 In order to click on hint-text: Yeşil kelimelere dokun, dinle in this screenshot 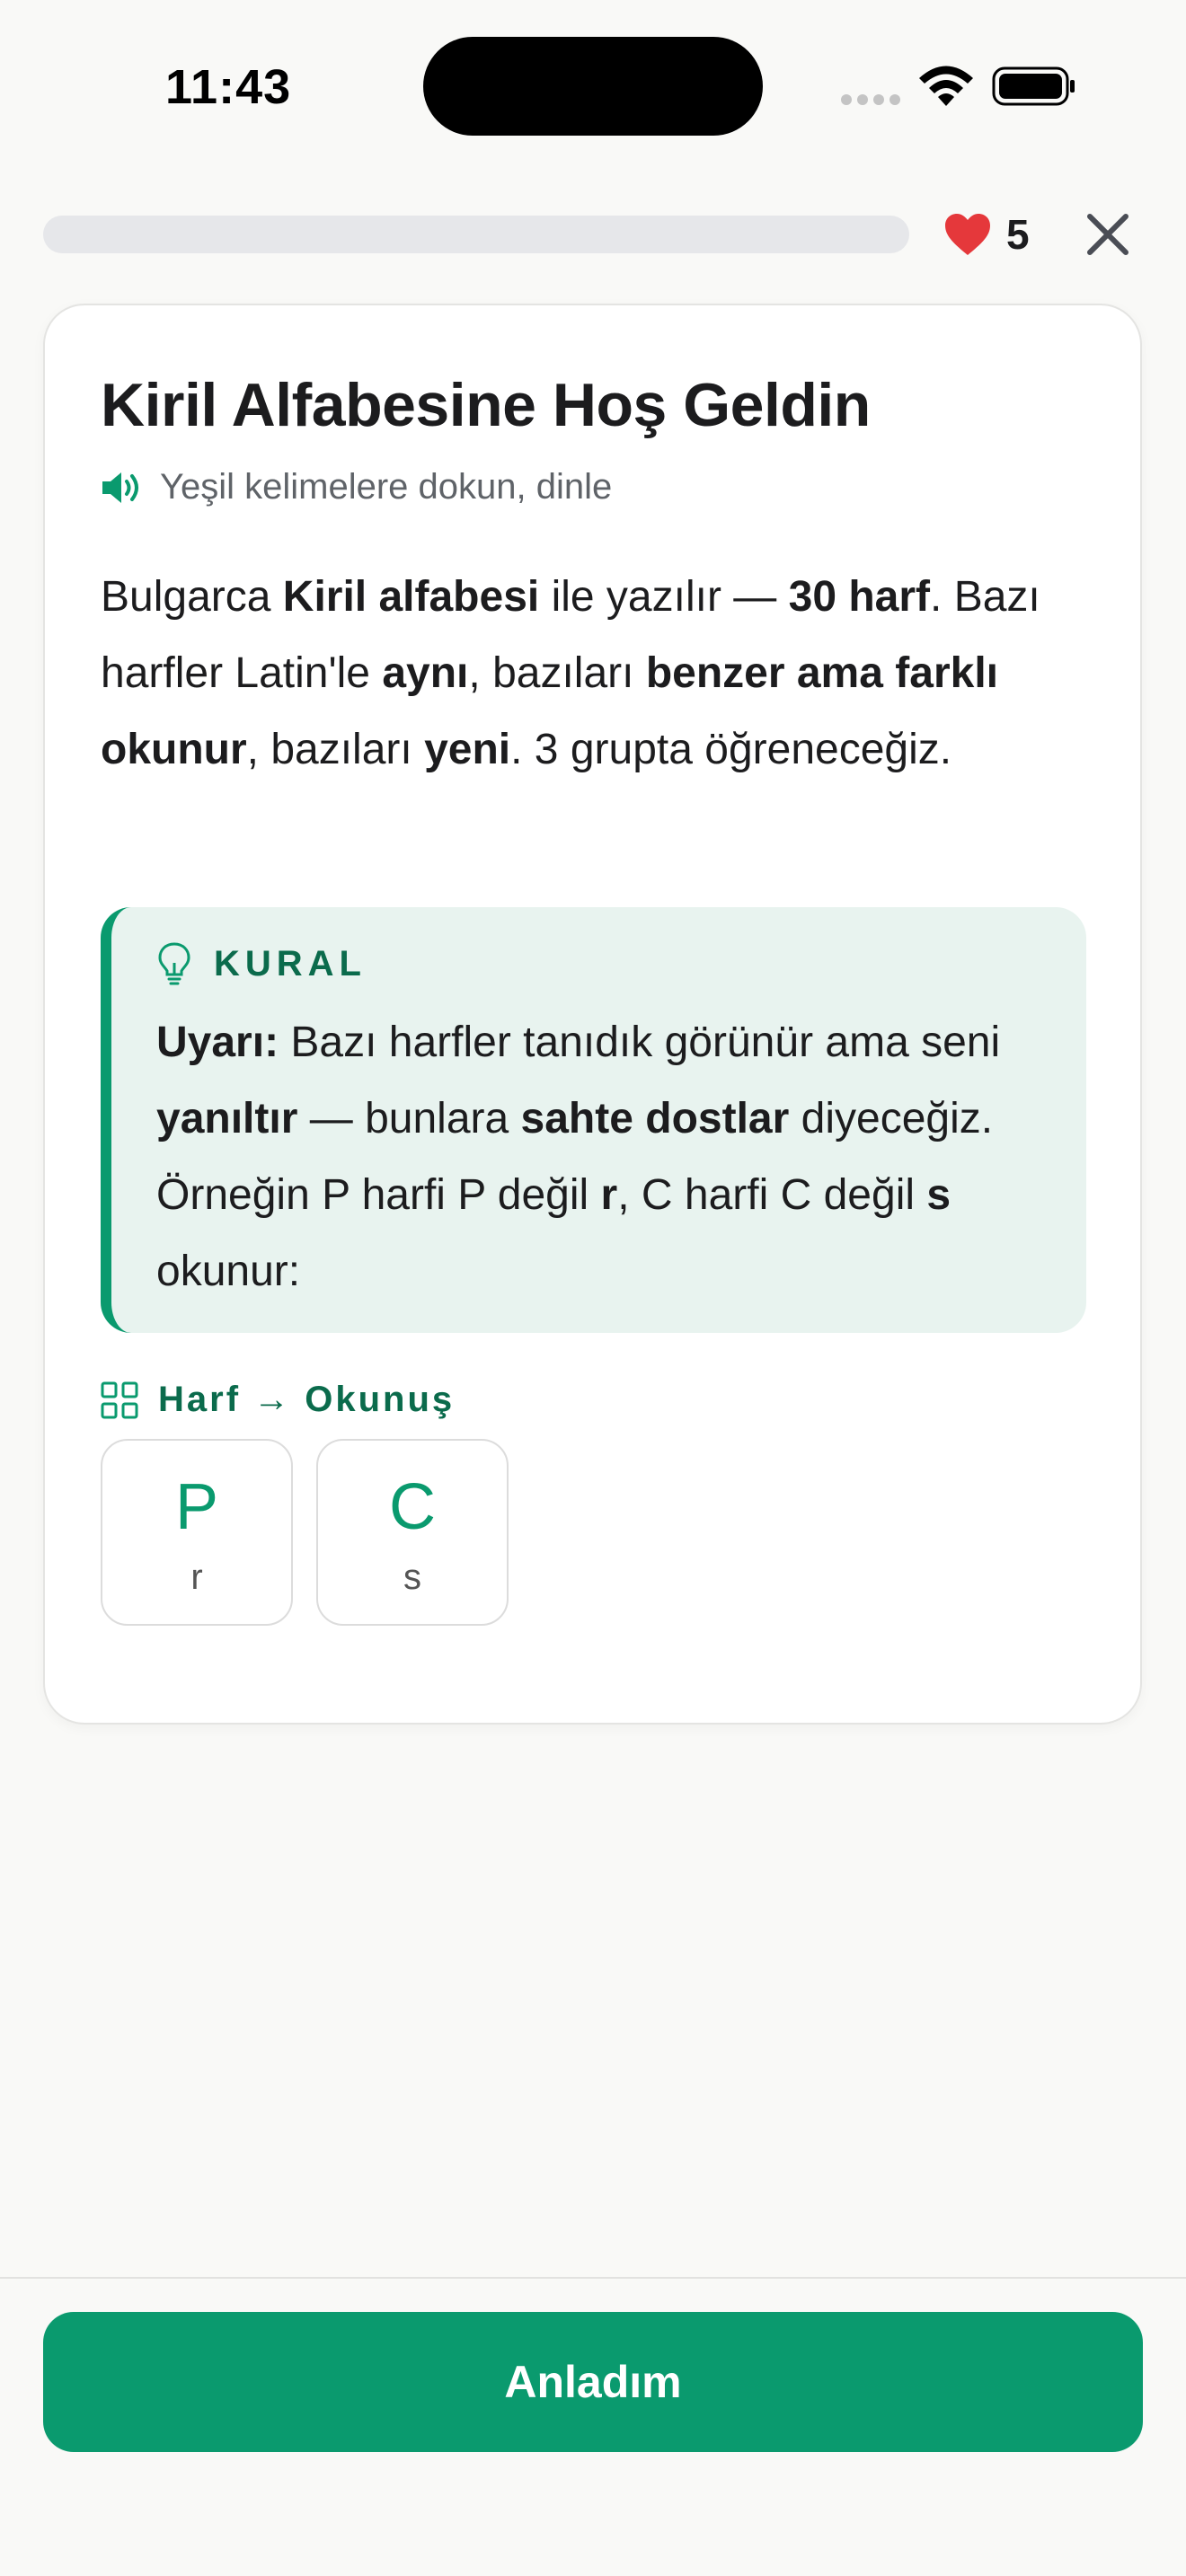, I will do `click(386, 487)`.